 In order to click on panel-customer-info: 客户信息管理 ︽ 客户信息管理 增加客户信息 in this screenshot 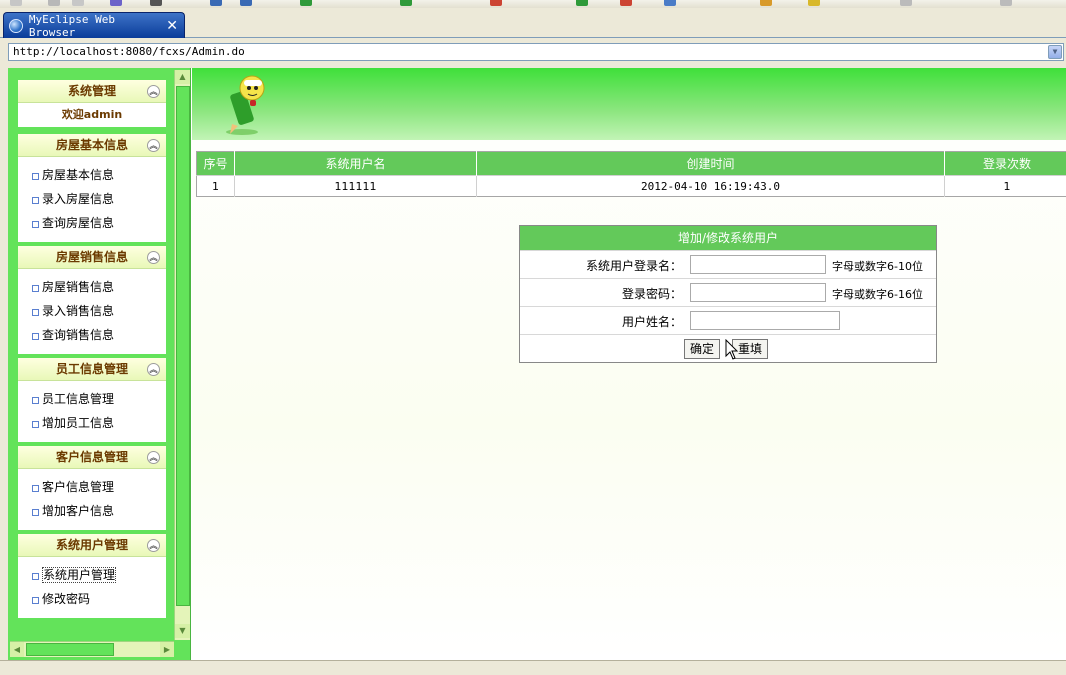, I will do `click(92, 488)`.